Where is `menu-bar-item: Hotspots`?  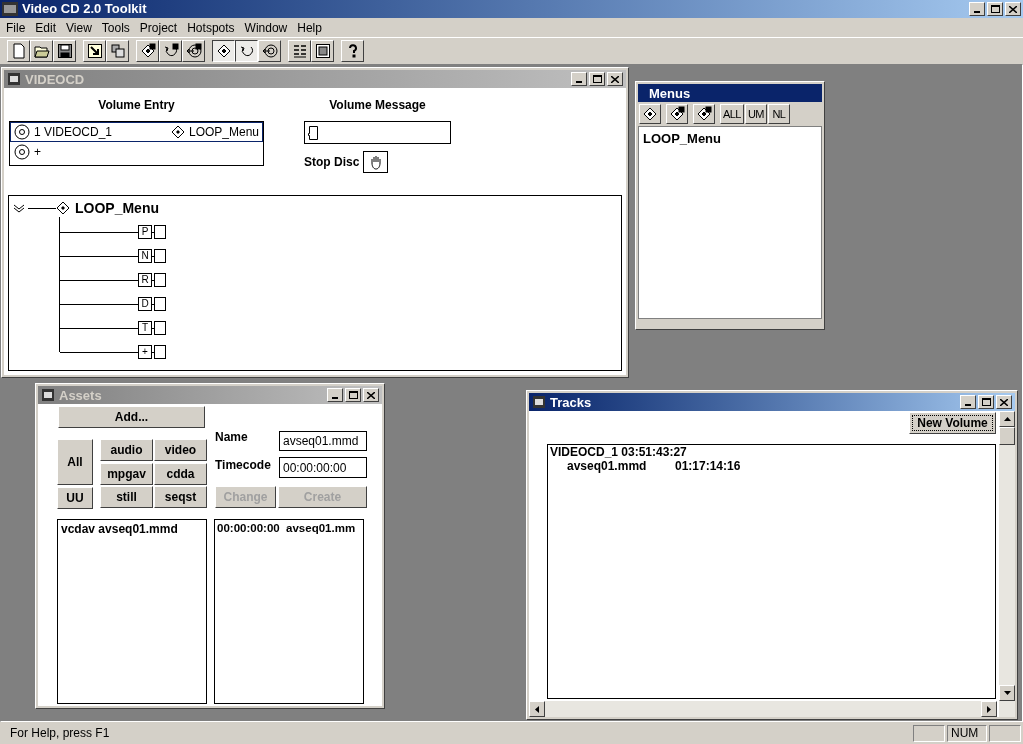 menu-bar-item: Hotspots is located at coordinates (211, 27).